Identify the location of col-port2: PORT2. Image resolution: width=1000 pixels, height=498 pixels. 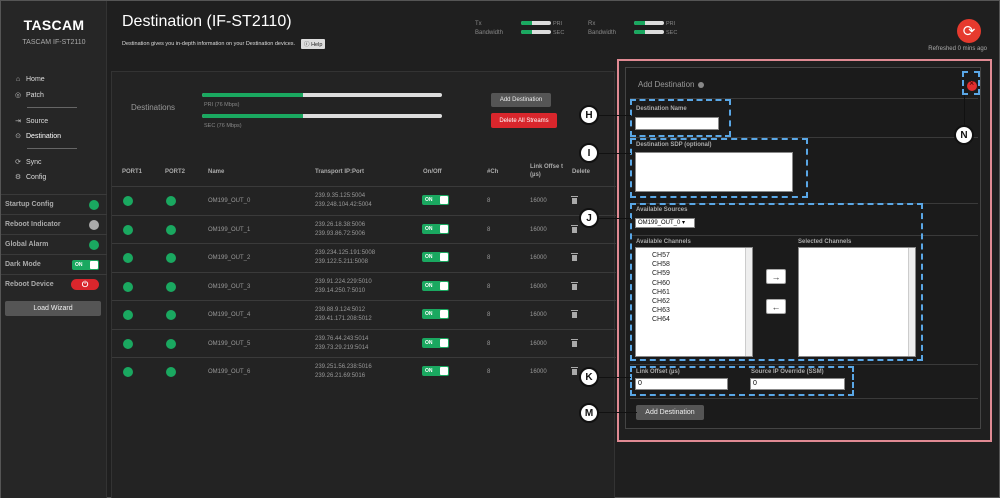
(175, 172).